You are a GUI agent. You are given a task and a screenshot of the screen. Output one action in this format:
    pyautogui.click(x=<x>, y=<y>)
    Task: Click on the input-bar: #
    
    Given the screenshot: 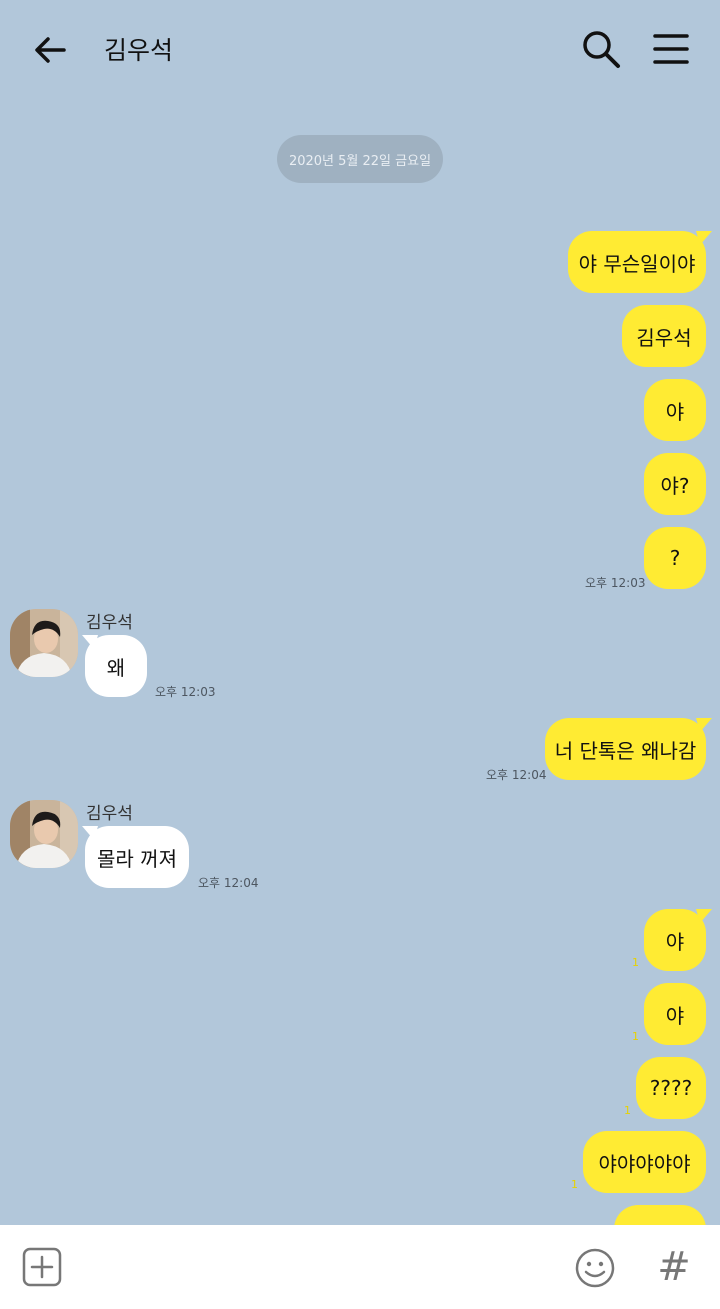 What is the action you would take?
    pyautogui.click(x=360, y=1267)
    